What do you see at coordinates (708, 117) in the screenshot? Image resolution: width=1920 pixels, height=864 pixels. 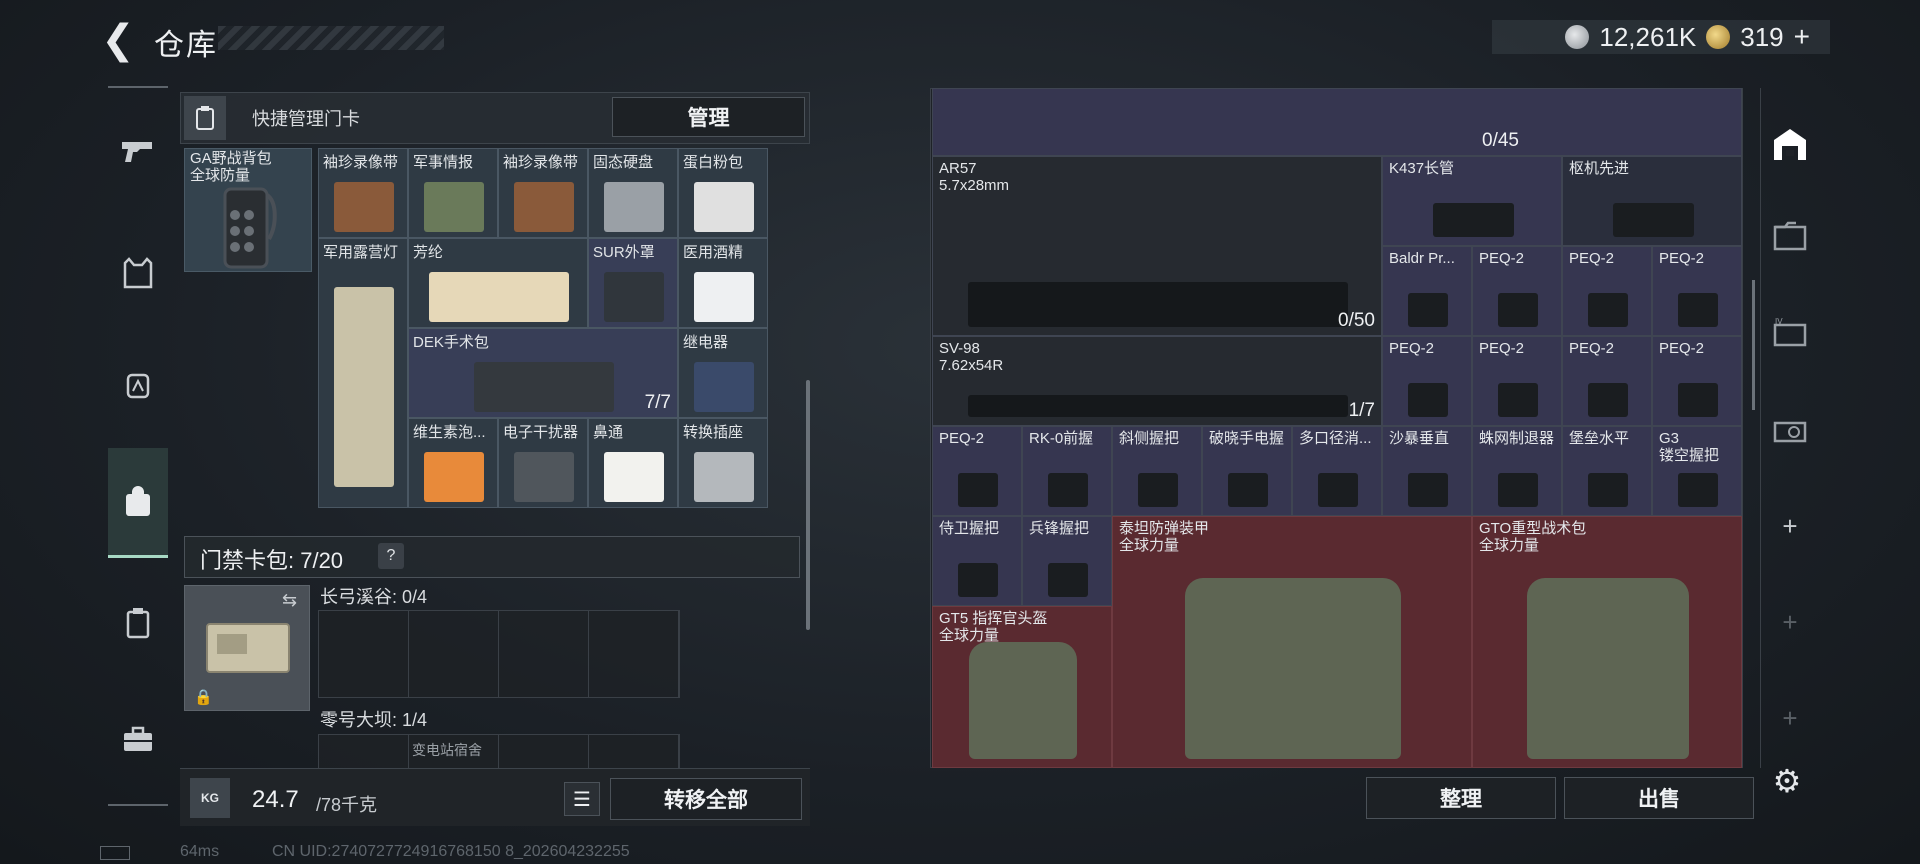 I see `manage-button: 管理` at bounding box center [708, 117].